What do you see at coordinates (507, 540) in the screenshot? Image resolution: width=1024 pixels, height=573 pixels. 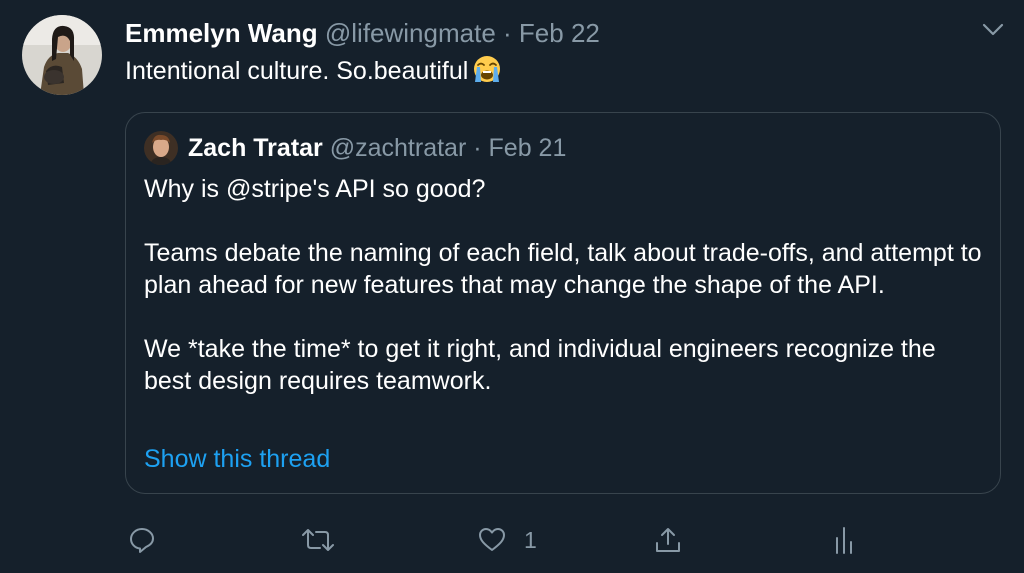 I see `like-button: 1` at bounding box center [507, 540].